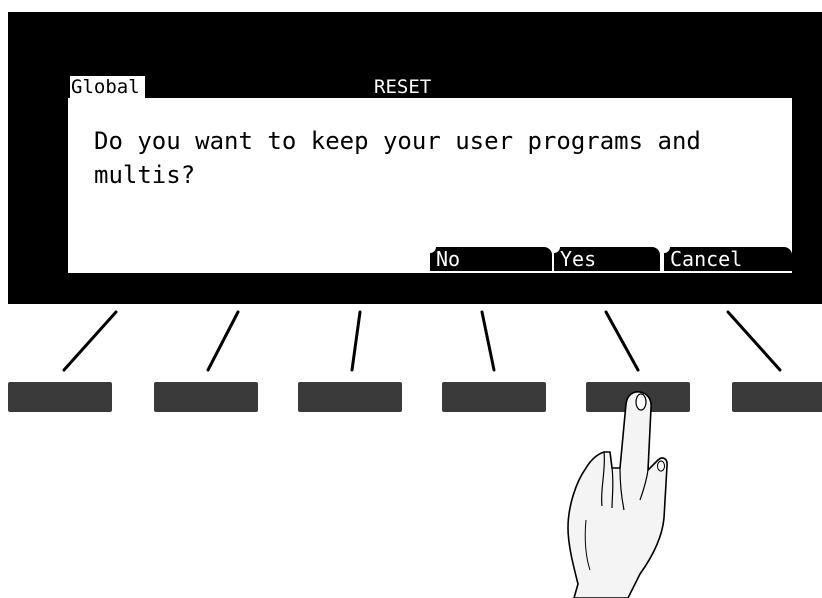 The width and height of the screenshot is (822, 598). Describe the element at coordinates (403, 87) in the screenshot. I see `page-title: RESET` at that location.